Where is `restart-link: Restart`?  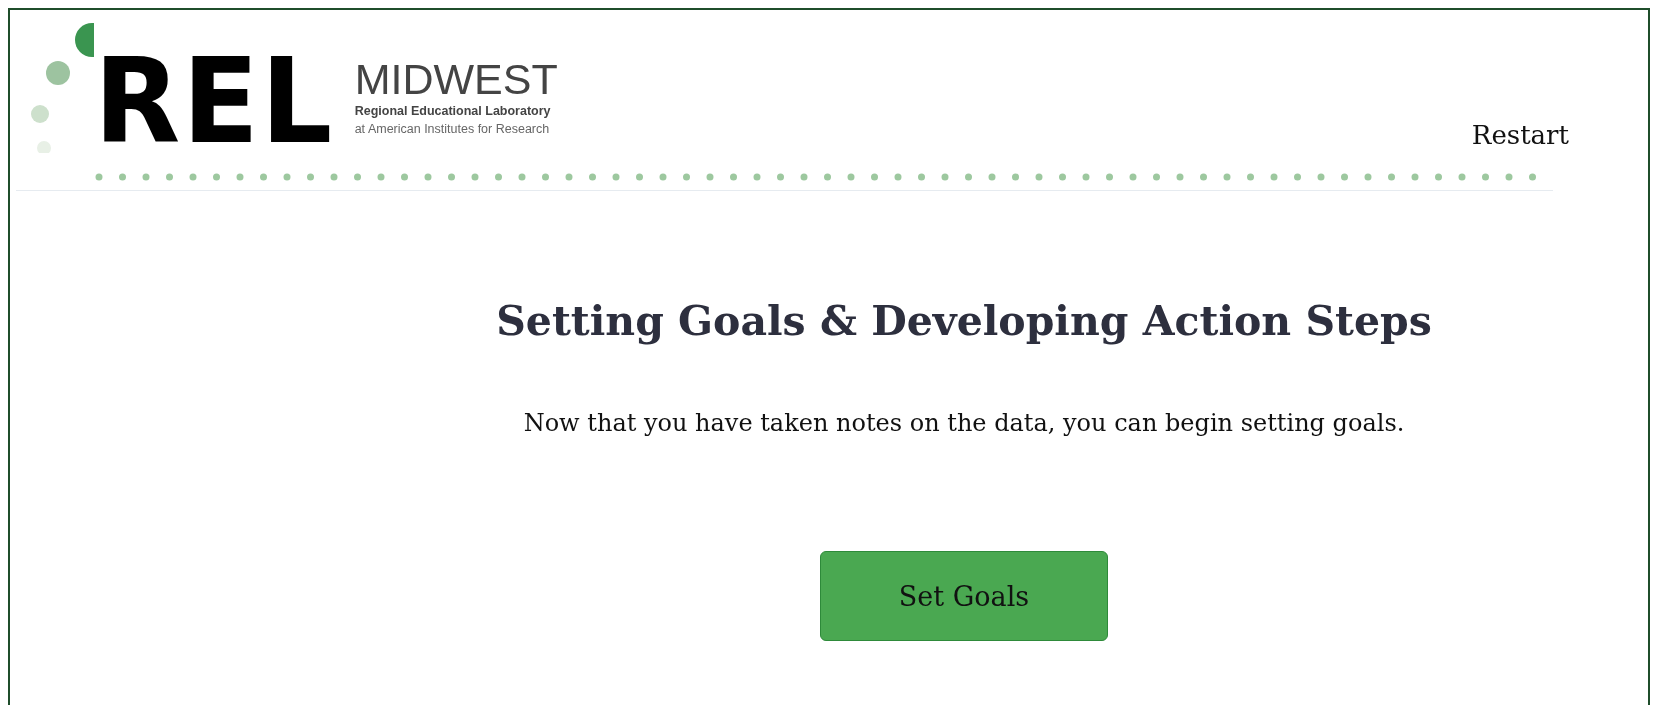 restart-link: Restart is located at coordinates (1520, 135).